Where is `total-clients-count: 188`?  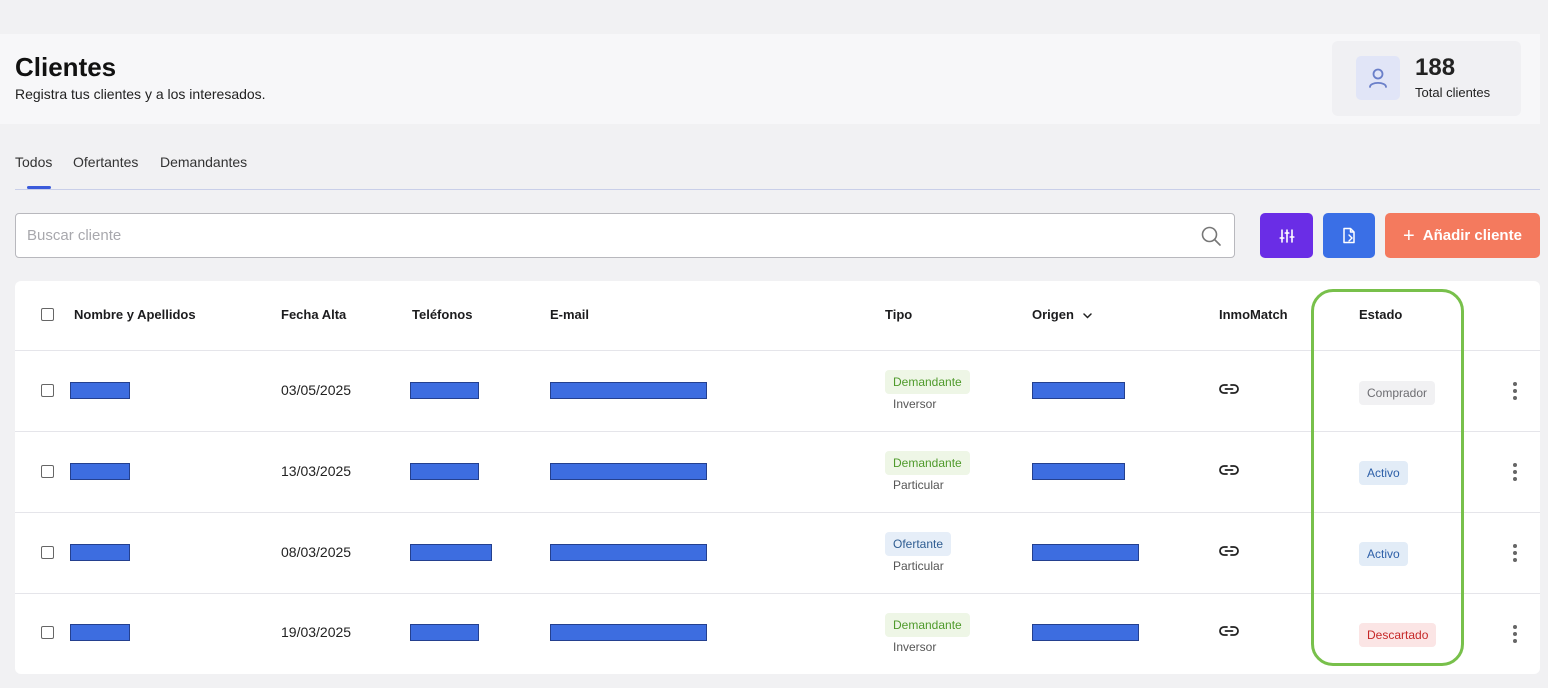 total-clients-count: 188 is located at coordinates (1435, 67).